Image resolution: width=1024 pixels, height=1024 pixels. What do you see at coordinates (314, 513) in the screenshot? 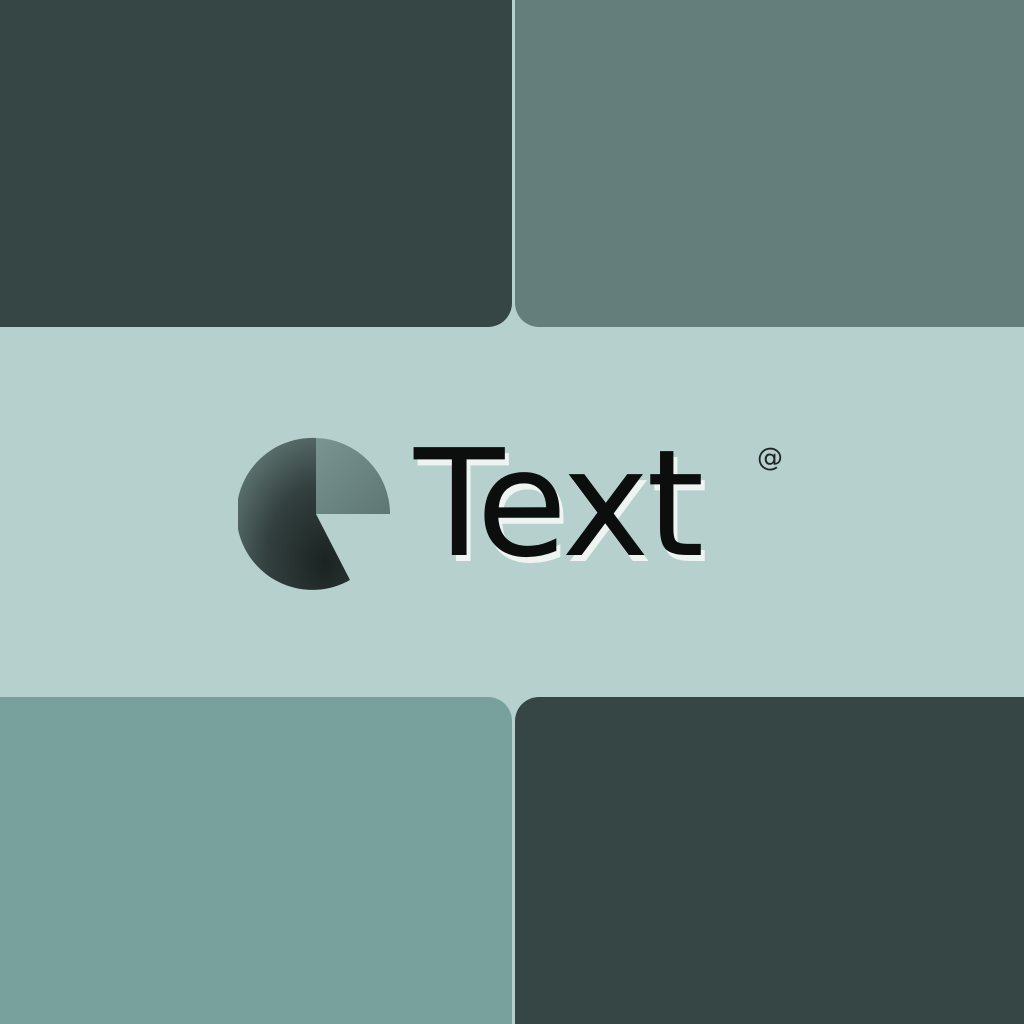
I see `pie-circle-logo-icon` at bounding box center [314, 513].